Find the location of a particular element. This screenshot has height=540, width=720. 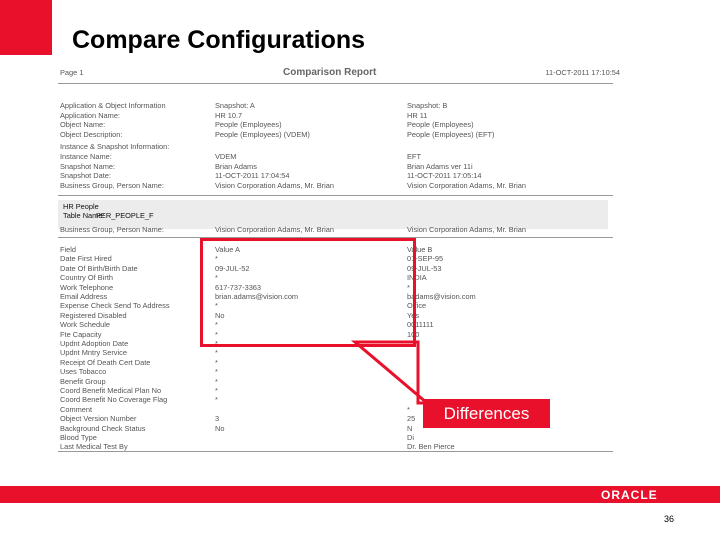

differences-label: Differences is located at coordinates (486, 413).